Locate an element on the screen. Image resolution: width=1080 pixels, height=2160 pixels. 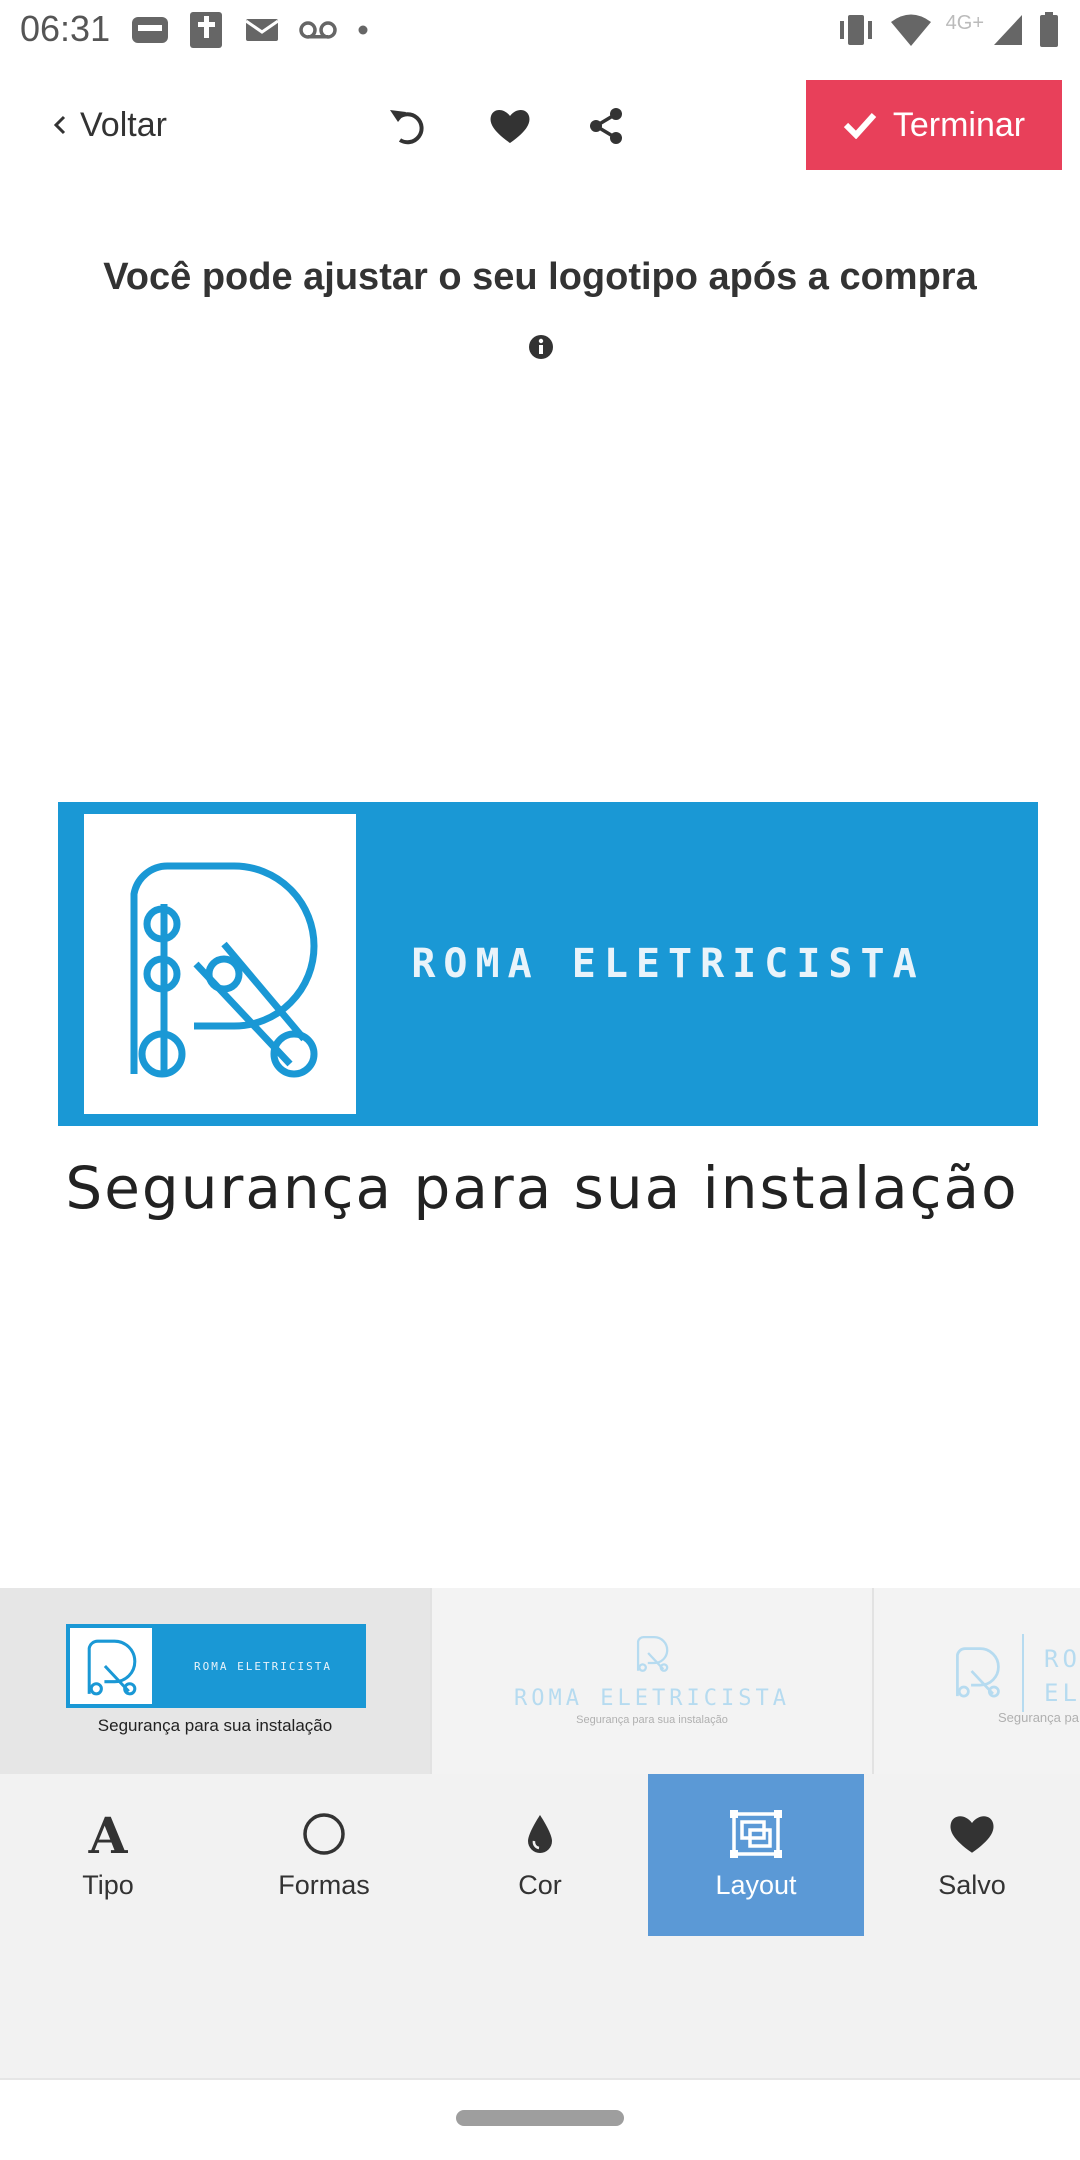
layout-option-3: RO EL Segurança pa is located at coordinates (977, 1681).